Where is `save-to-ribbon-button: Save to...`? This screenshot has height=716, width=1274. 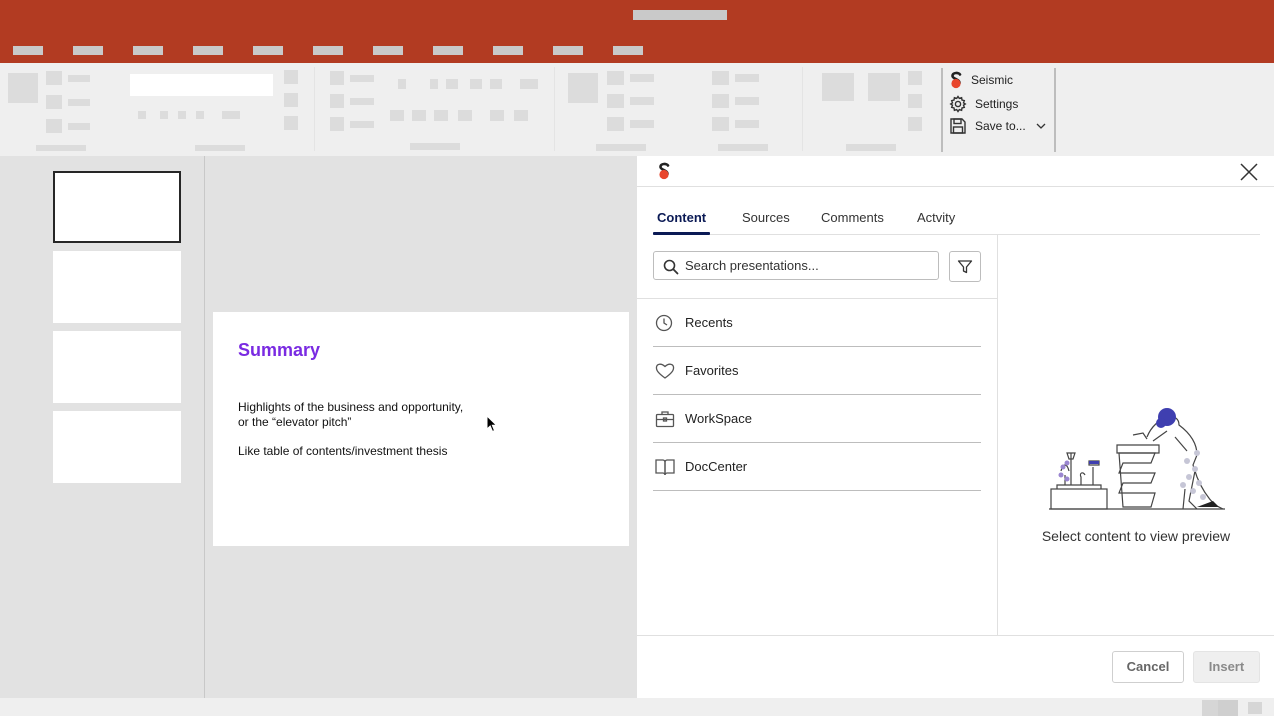
save-to-ribbon-button: Save to... is located at coordinates (997, 126).